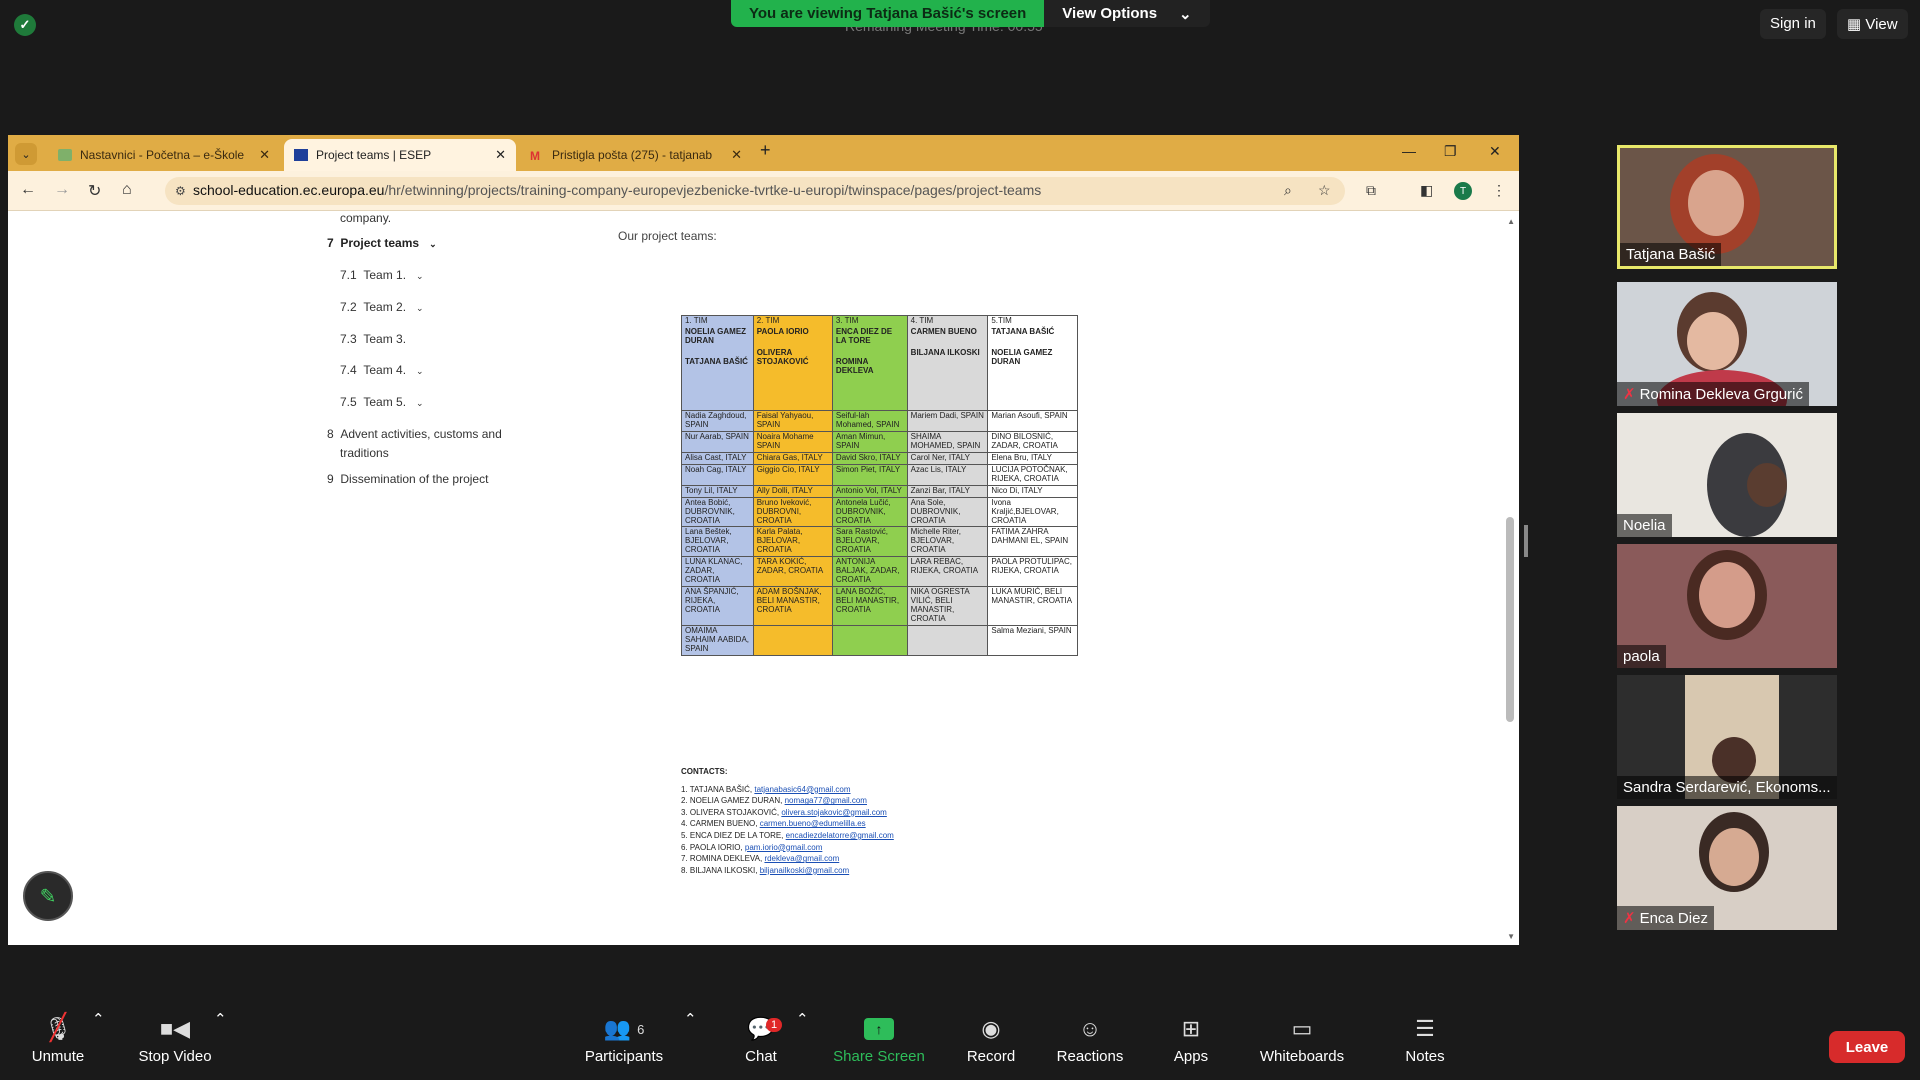 This screenshot has height=1080, width=1920. I want to click on contact-email-link: olivera.stojakovic@gmail.com, so click(834, 812).